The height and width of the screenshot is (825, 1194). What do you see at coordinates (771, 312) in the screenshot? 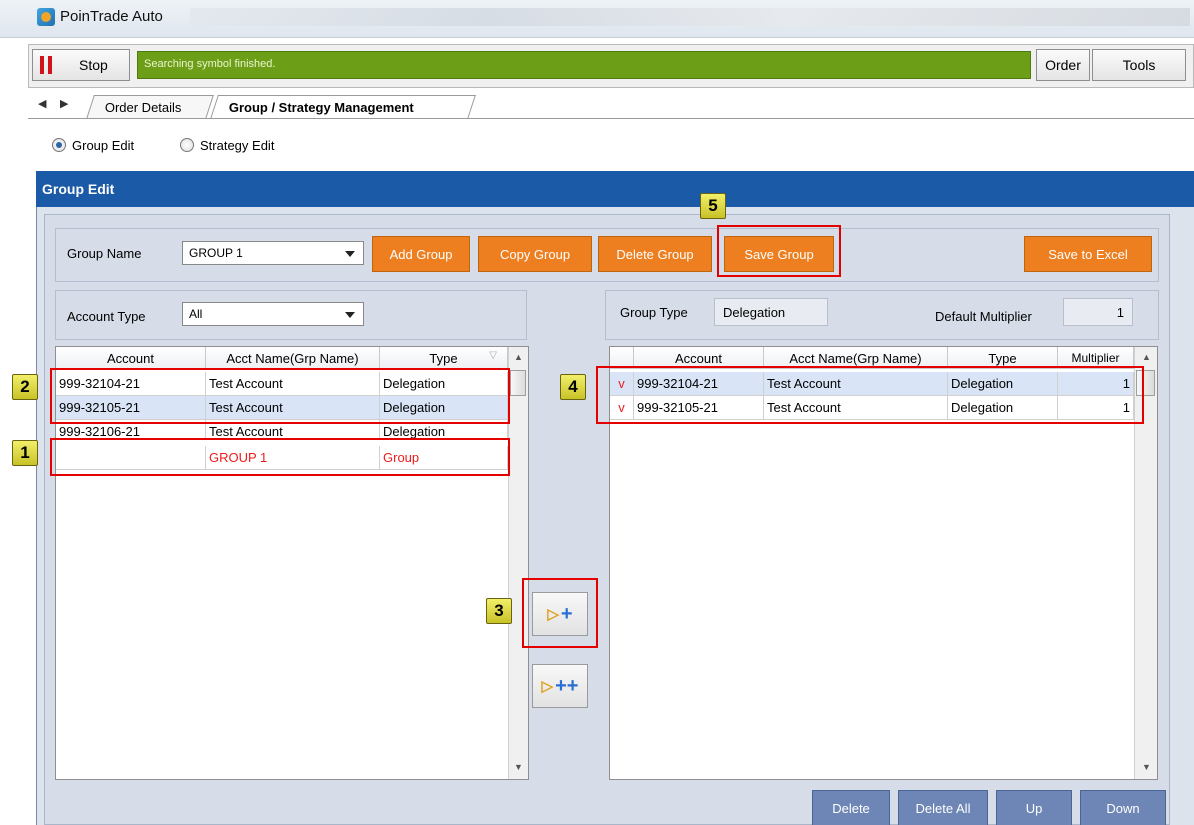
I see `group-type-value: Delegation` at bounding box center [771, 312].